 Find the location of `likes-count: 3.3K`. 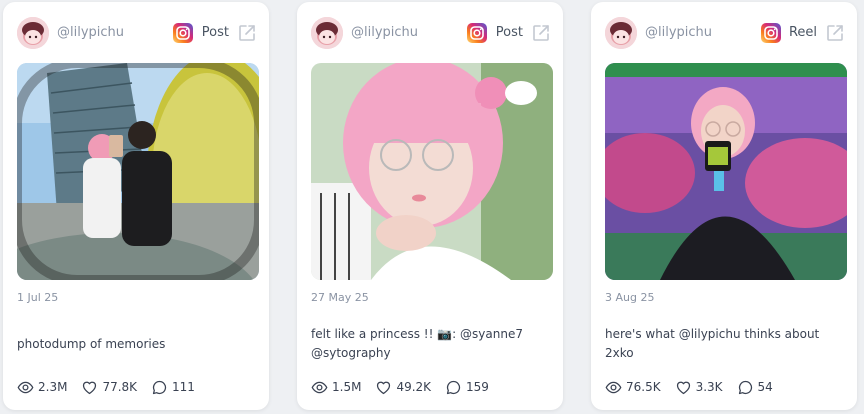

likes-count: 3.3K is located at coordinates (709, 387).